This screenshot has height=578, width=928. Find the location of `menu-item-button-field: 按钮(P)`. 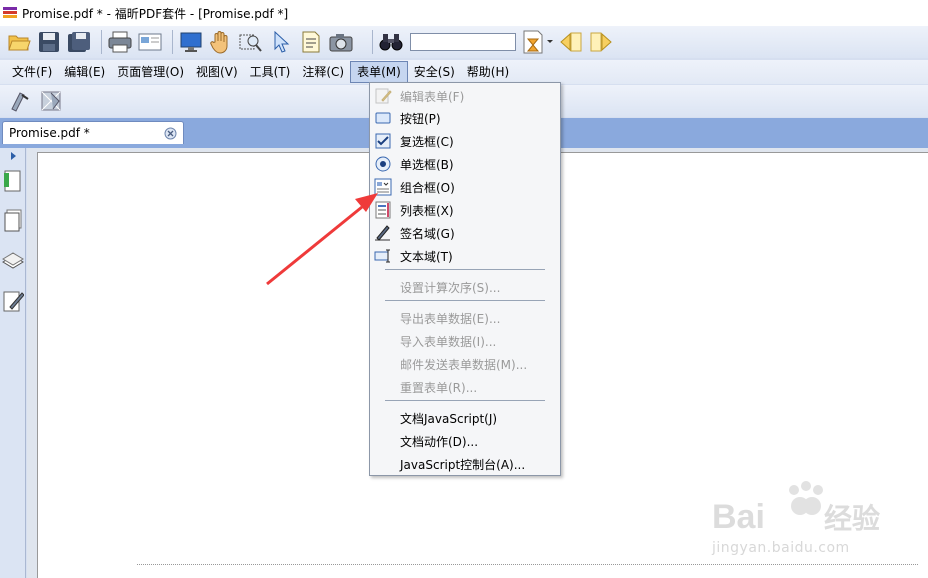

menu-item-button-field: 按钮(P) is located at coordinates (465, 118).